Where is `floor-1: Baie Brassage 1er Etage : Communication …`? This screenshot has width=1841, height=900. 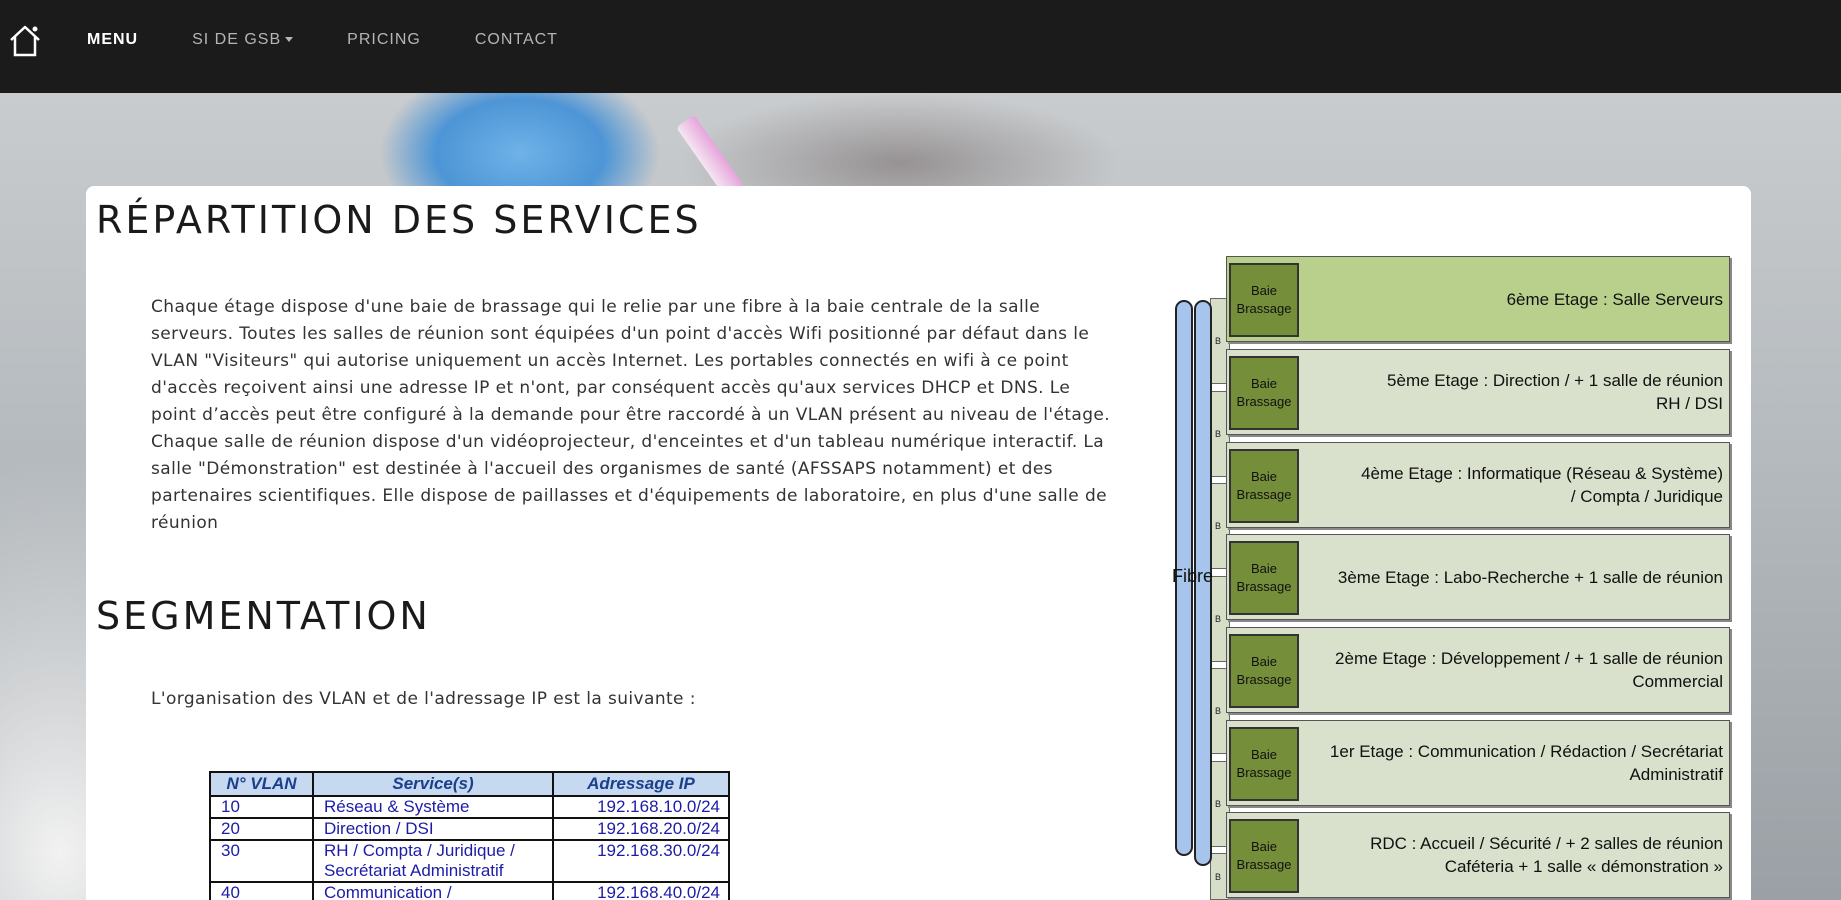 floor-1: Baie Brassage 1er Etage : Communication … is located at coordinates (1478, 763).